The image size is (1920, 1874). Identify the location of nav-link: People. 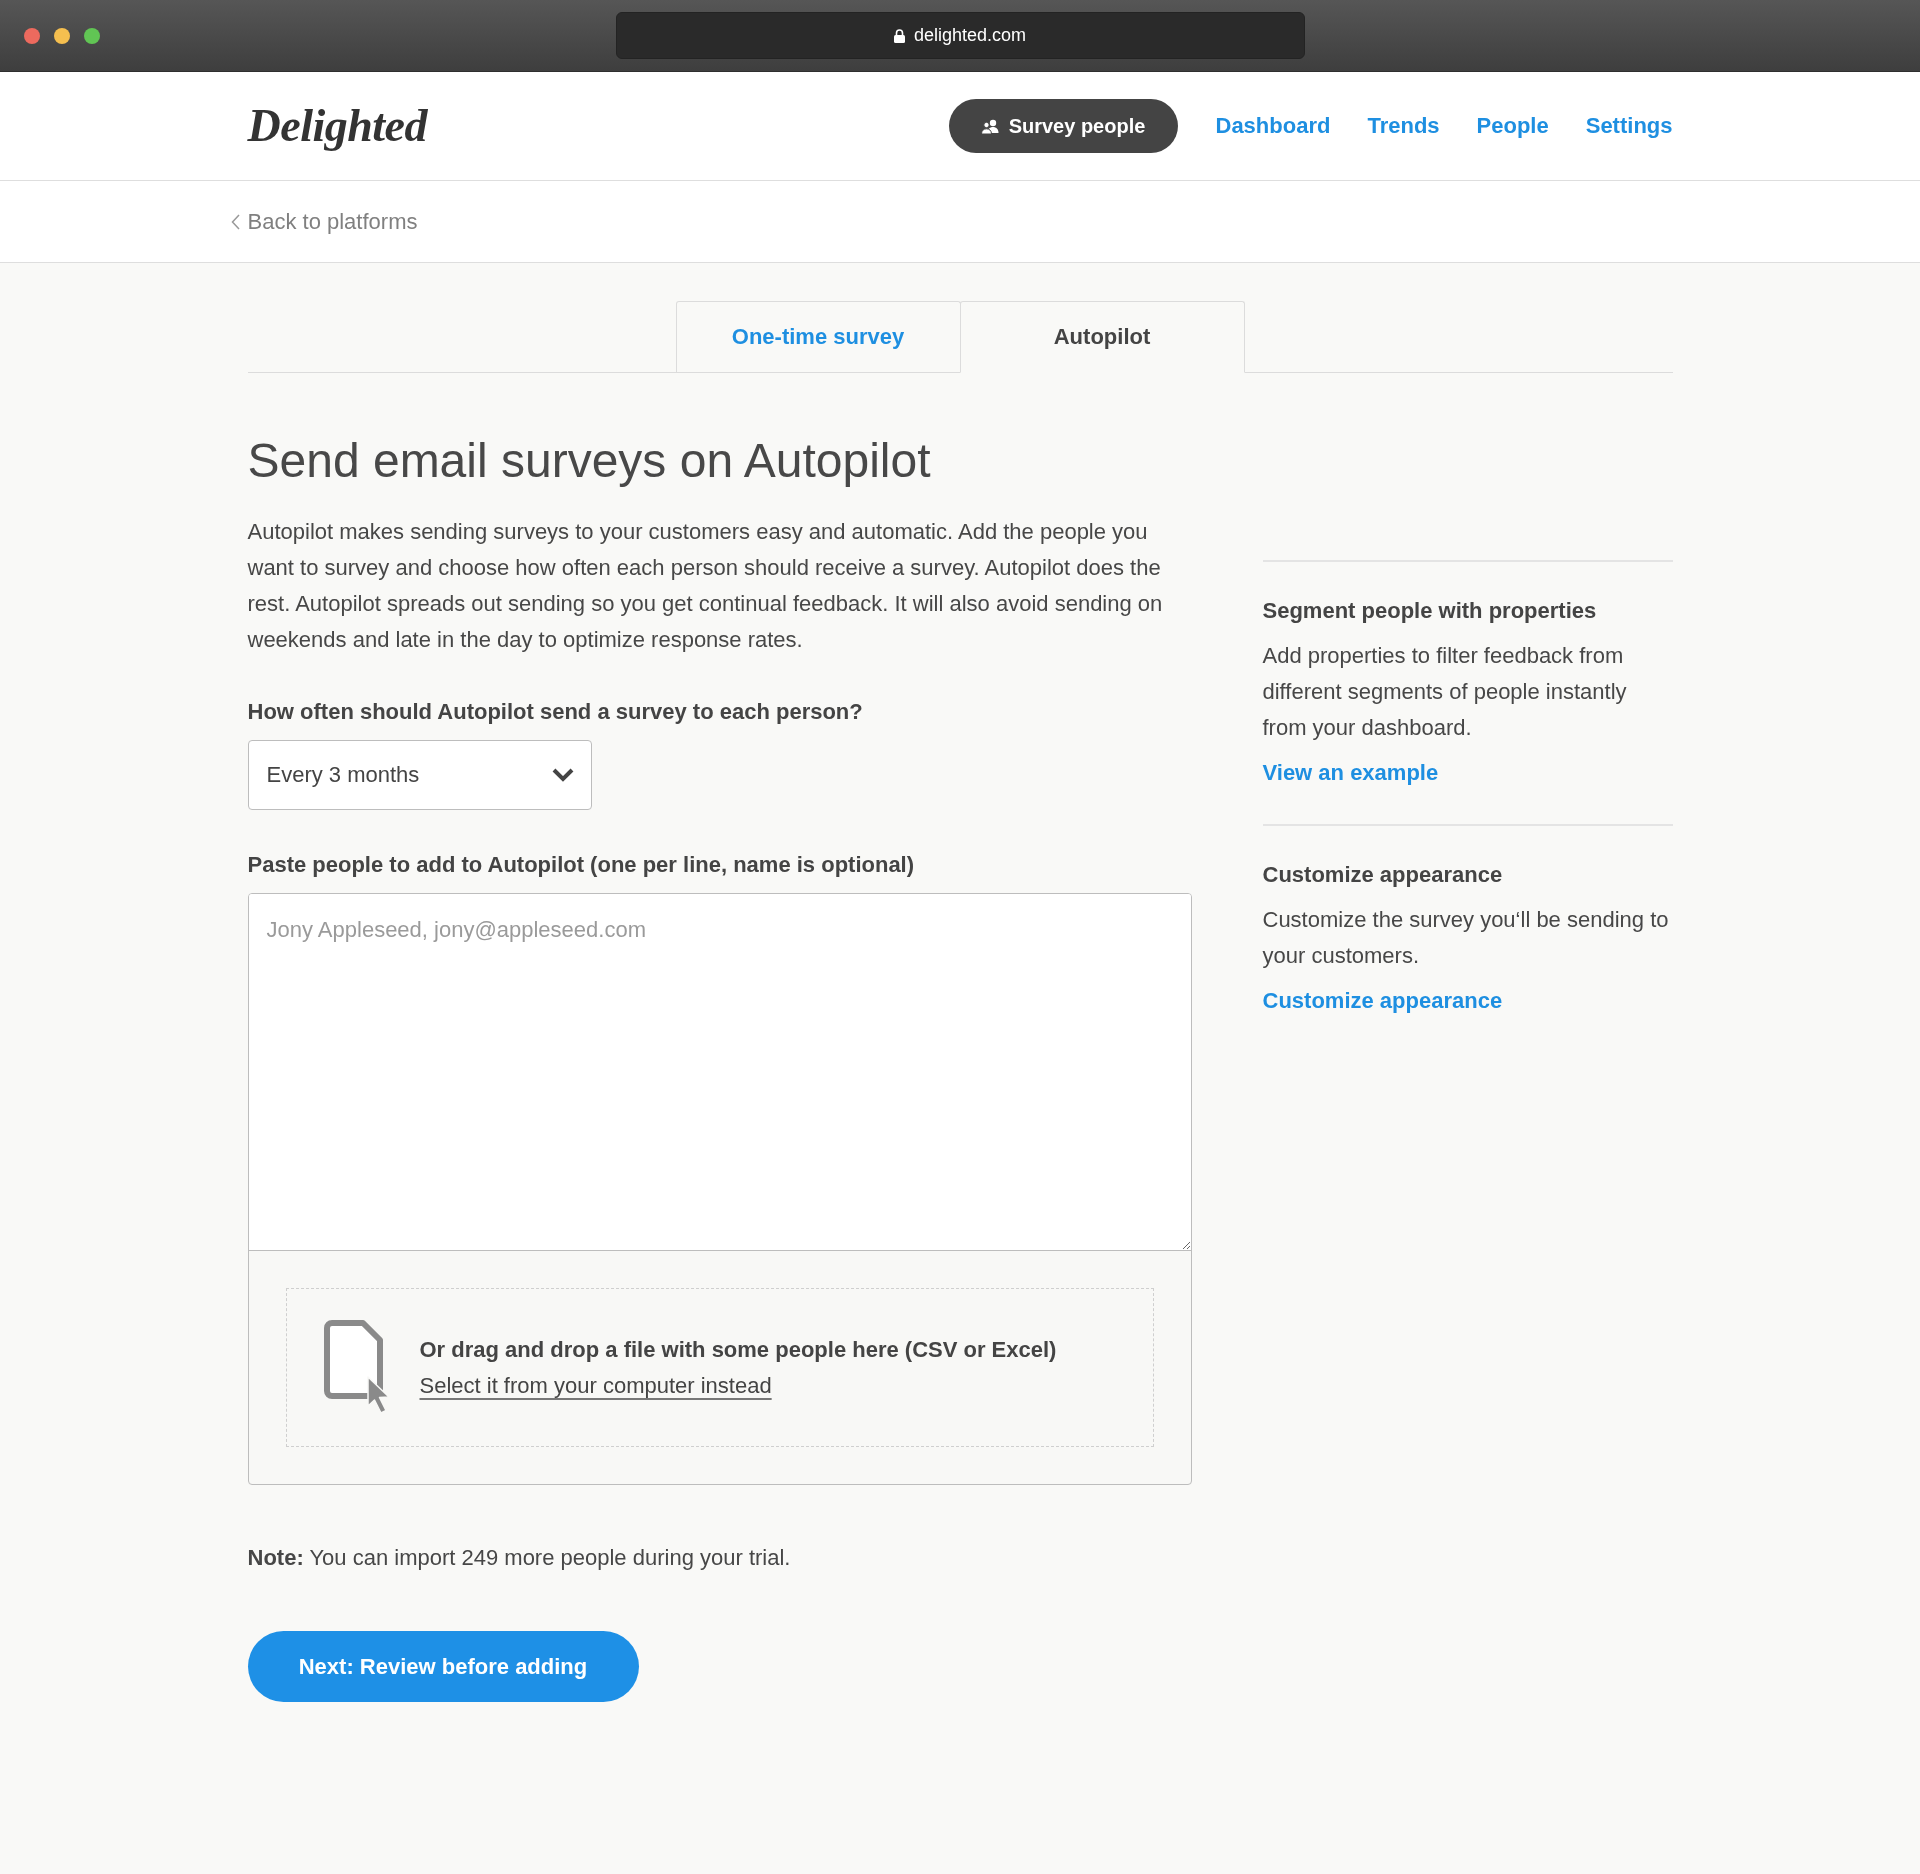
(1512, 126).